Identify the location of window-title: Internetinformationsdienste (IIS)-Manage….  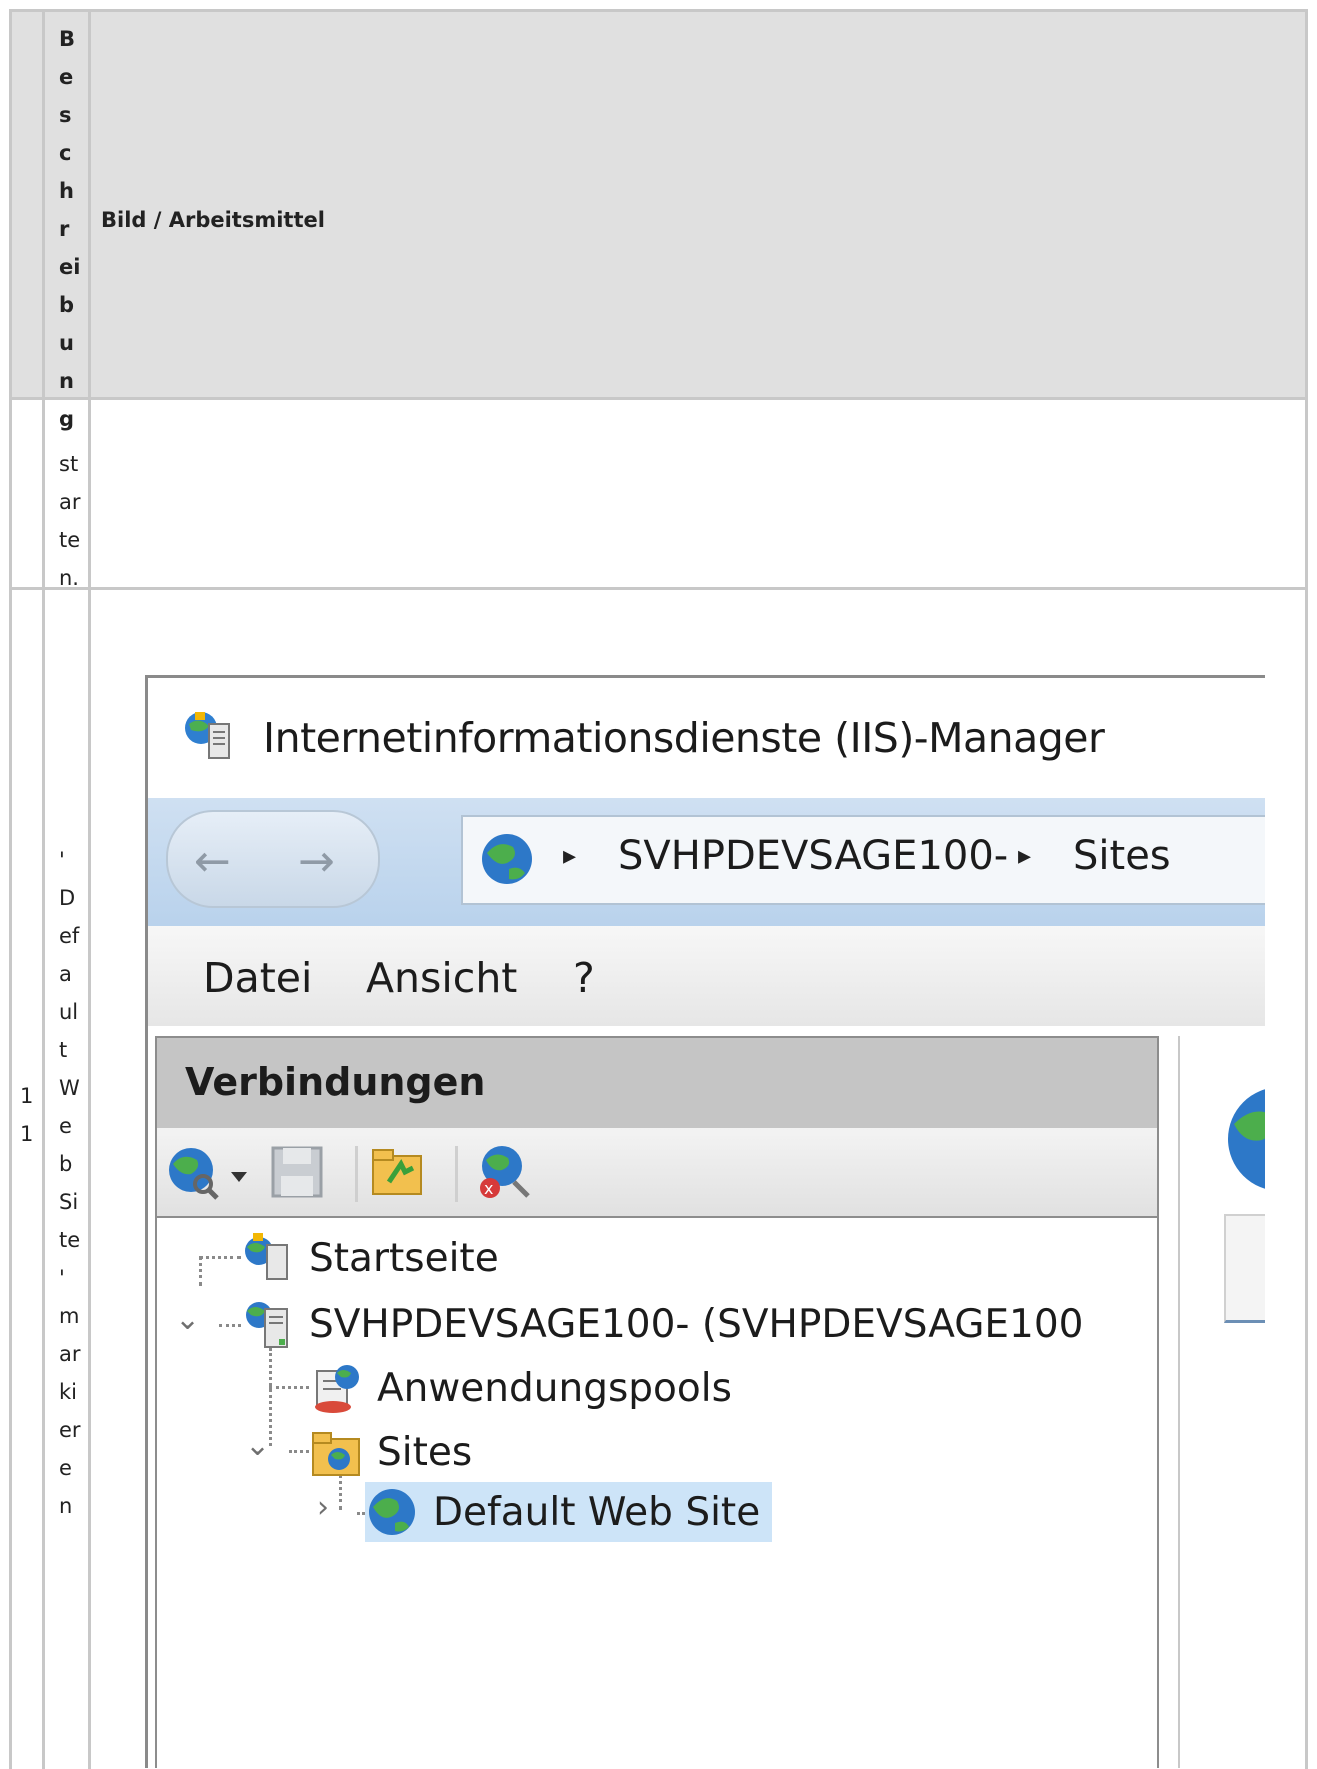
(684, 738).